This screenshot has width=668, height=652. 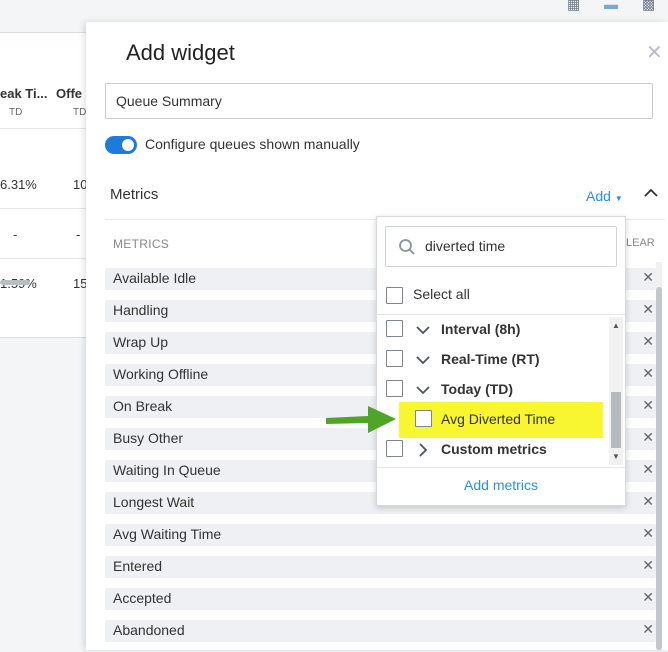 I want to click on trash-icon: ▩, so click(x=650, y=5).